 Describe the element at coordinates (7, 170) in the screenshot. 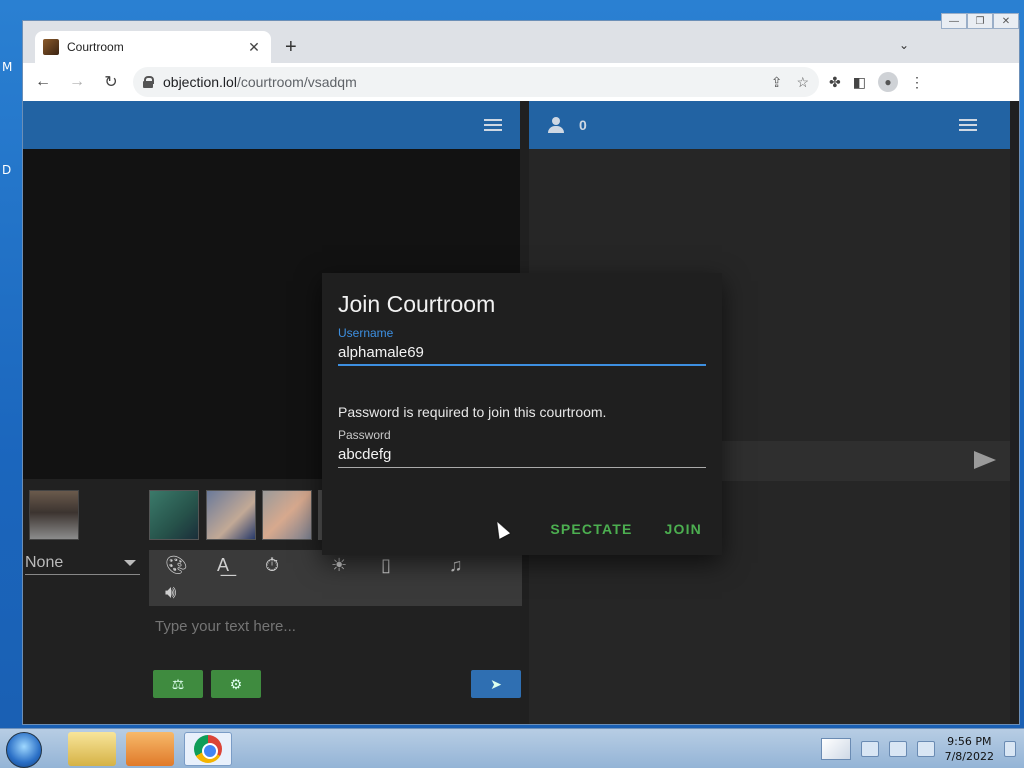

I see `desktop-icon-label: D` at that location.